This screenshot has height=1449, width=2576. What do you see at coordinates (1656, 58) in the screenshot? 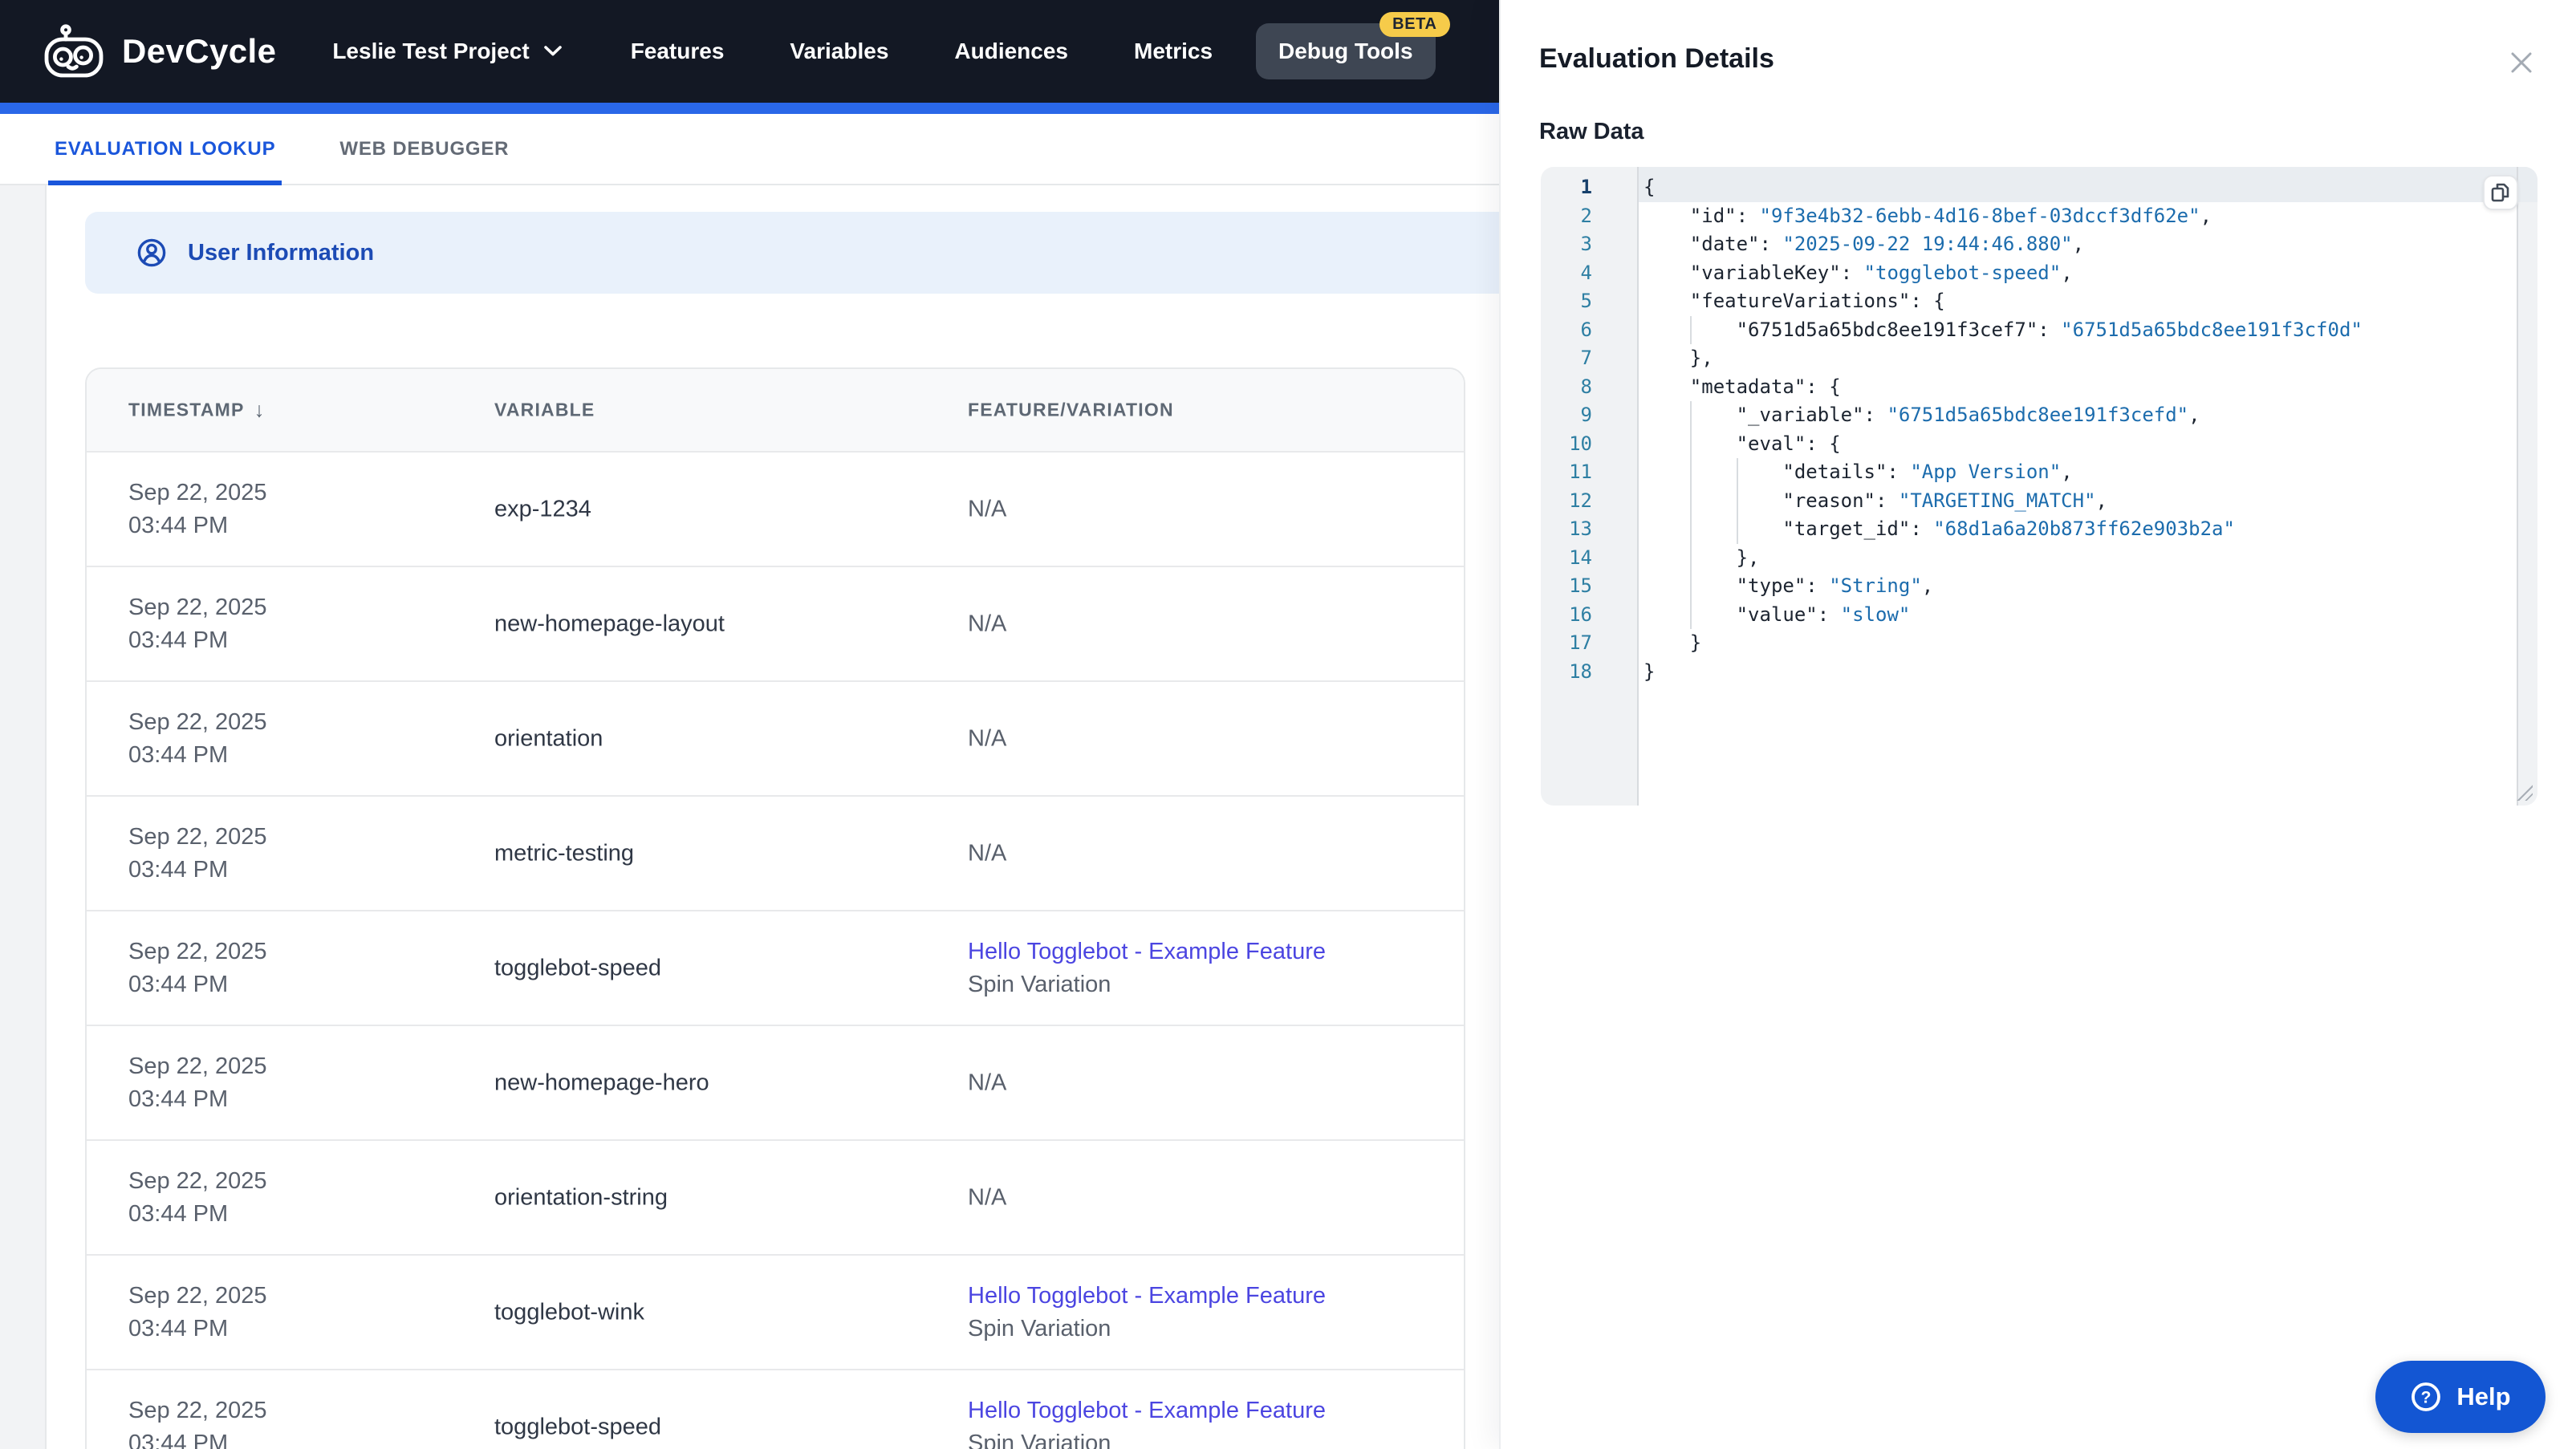
I see `panel-title: Evaluation Details` at bounding box center [1656, 58].